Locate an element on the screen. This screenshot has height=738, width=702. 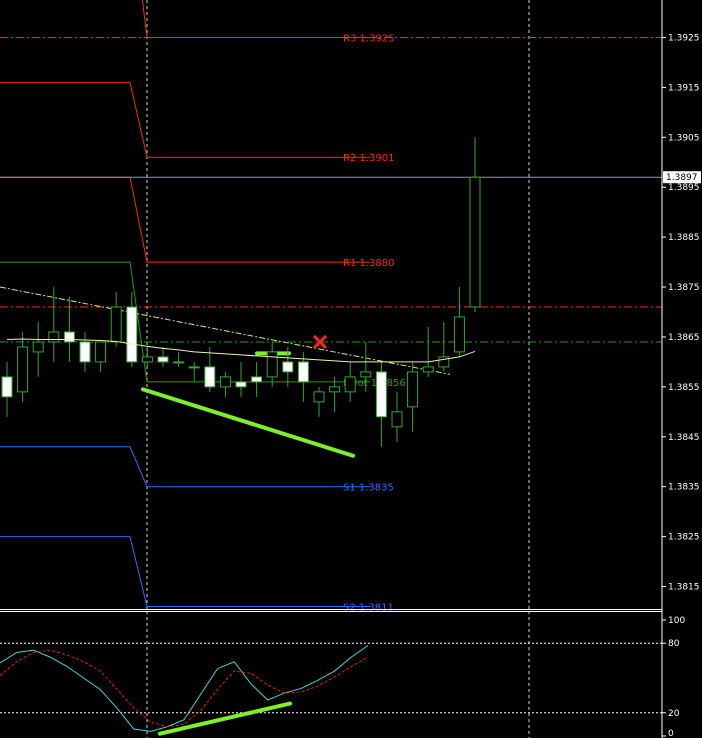
price-tick-label: 1.3875 is located at coordinates (684, 288).